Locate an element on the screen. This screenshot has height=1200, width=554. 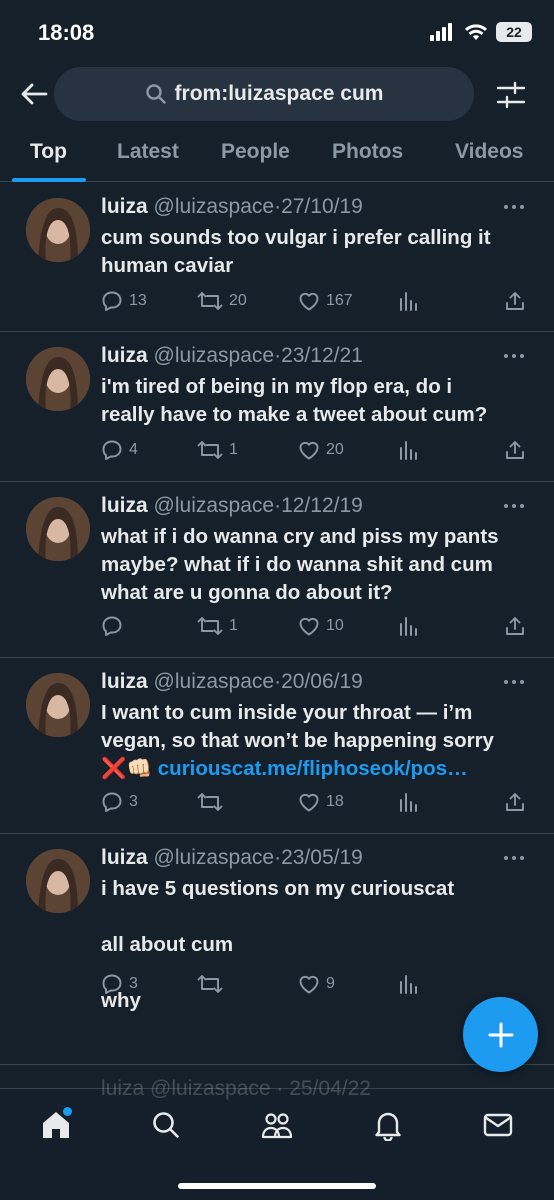
nav-messages is located at coordinates (498, 1125).